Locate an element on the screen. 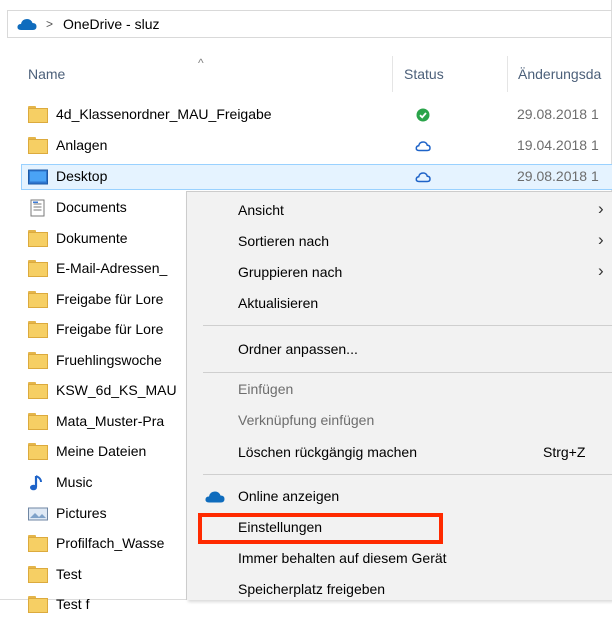  music-icon is located at coordinates (36, 483).